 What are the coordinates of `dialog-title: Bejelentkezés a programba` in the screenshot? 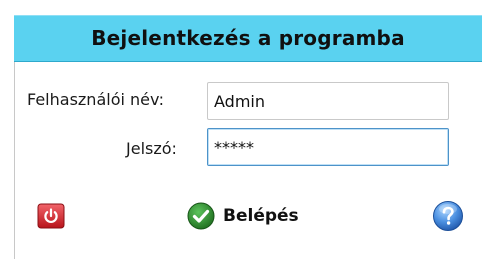 It's located at (248, 38).